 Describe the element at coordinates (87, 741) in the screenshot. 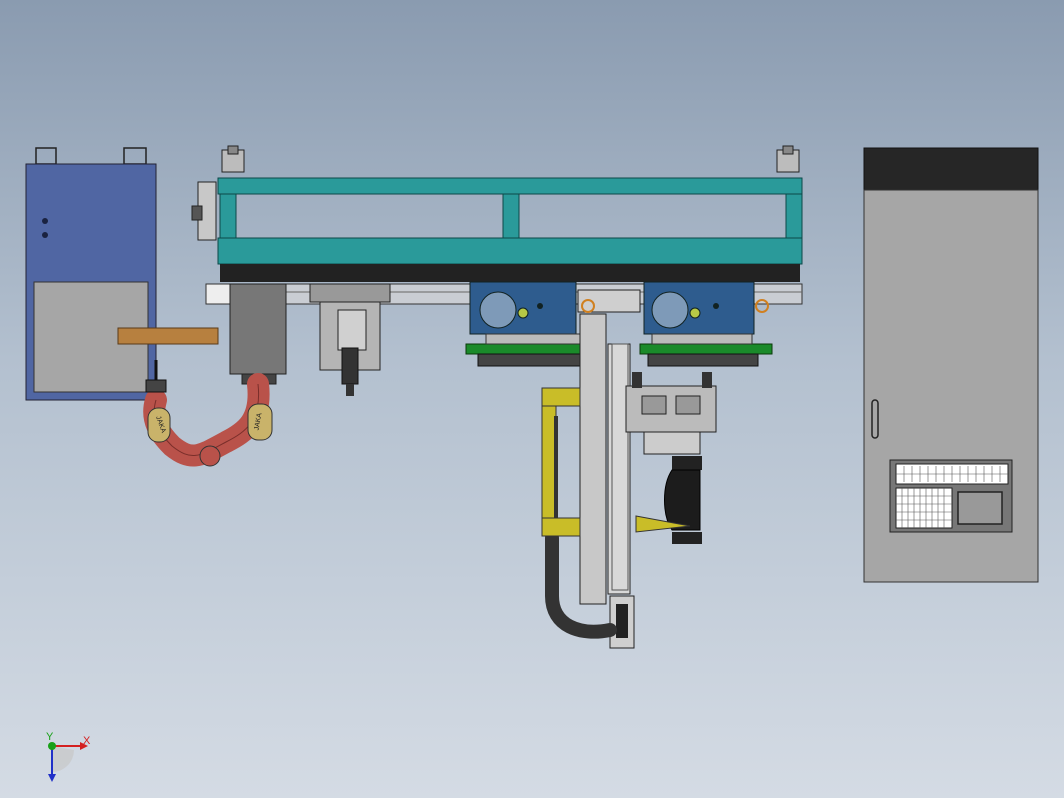

I see `triad-x-label: X` at that location.